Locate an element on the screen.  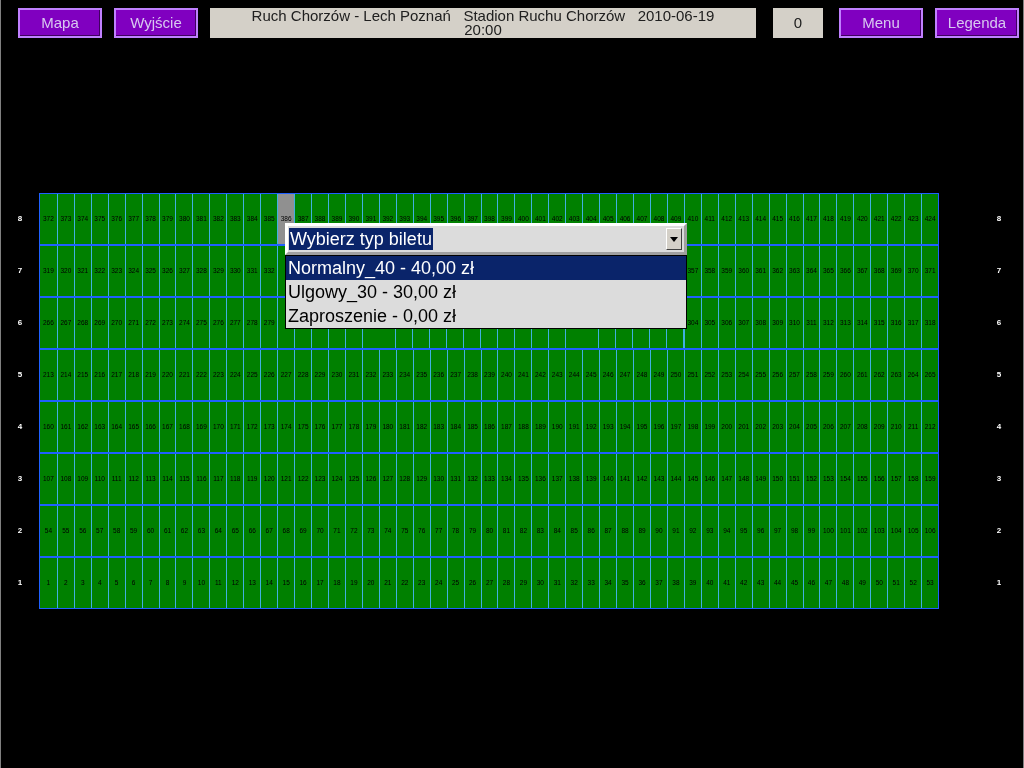
ticket-counter: 0 is located at coordinates (798, 23).